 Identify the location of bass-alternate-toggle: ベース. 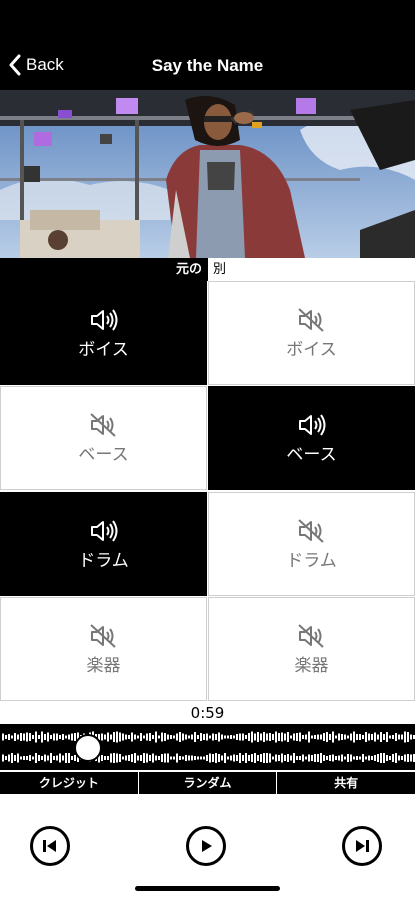
(311, 438).